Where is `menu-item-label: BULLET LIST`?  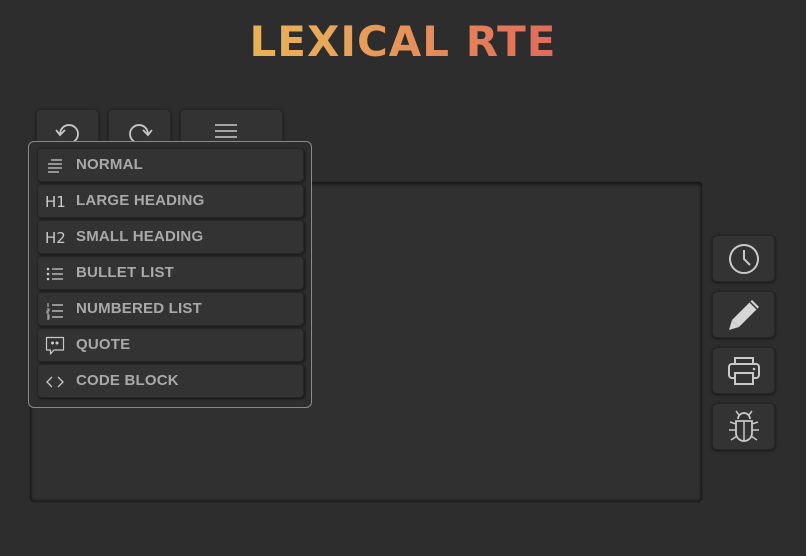
menu-item-label: BULLET LIST is located at coordinates (125, 272).